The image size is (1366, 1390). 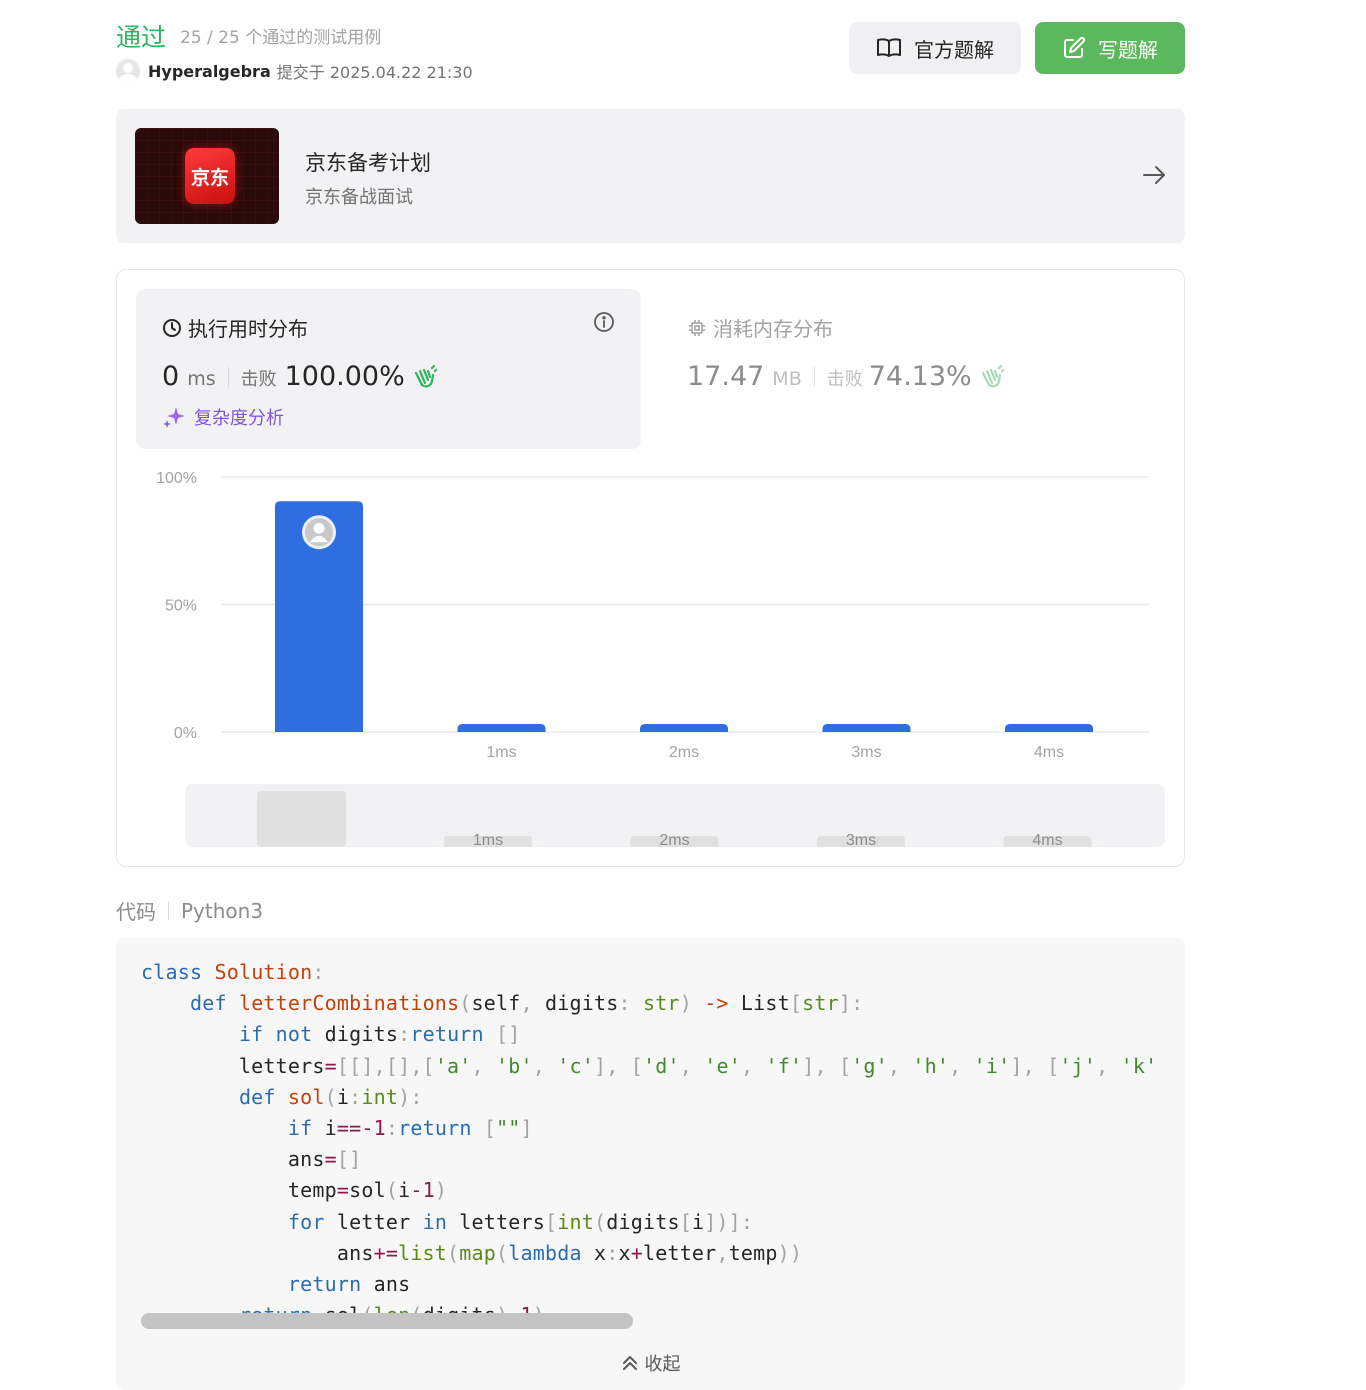 I want to click on x-tick-label: 3ms, so click(x=866, y=752).